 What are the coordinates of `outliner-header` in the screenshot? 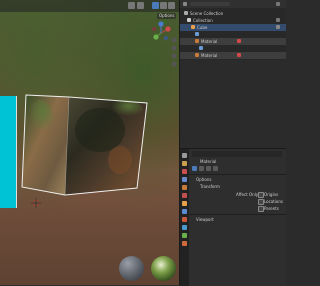 It's located at (233, 4).